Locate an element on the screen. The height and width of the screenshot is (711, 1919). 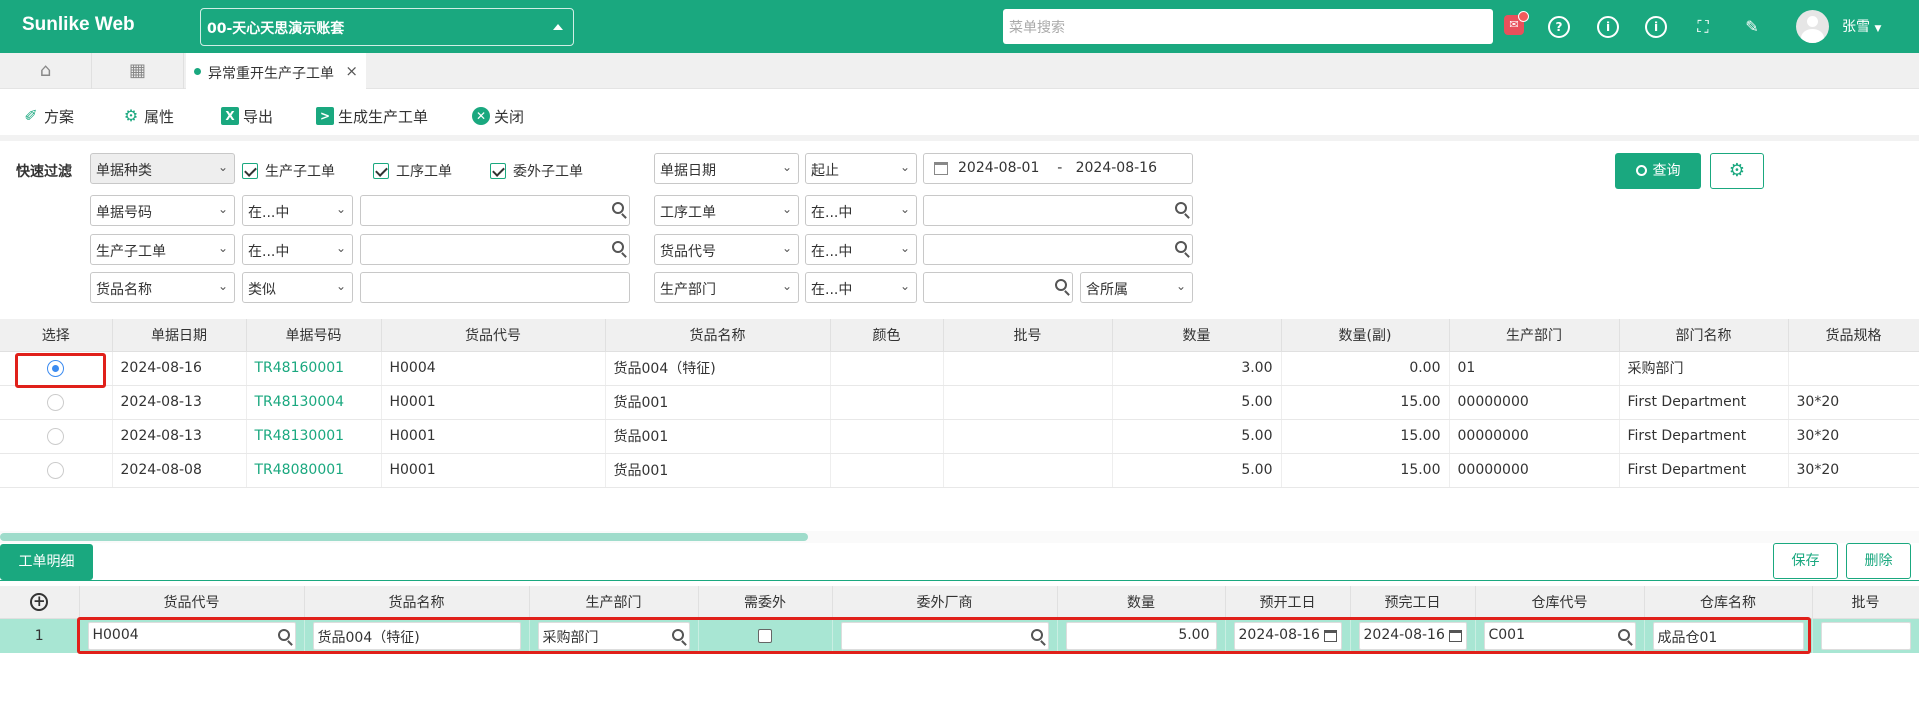
scheme-label: 方案 is located at coordinates (59, 116).